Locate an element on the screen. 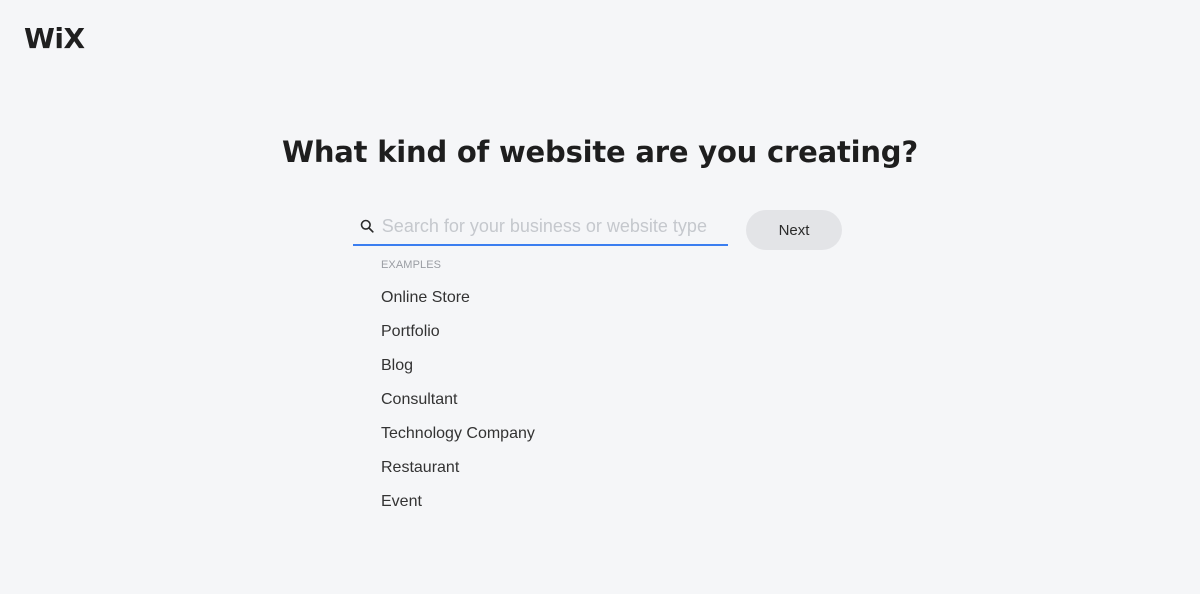 Image resolution: width=1200 pixels, height=594 pixels. example-item-restaurant: Restaurant is located at coordinates (458, 475).